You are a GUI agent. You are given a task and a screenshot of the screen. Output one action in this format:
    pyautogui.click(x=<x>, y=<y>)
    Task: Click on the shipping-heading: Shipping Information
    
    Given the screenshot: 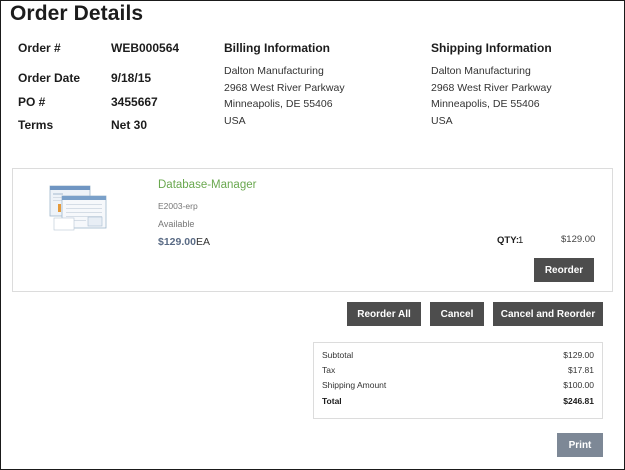 What is the action you would take?
    pyautogui.click(x=491, y=48)
    